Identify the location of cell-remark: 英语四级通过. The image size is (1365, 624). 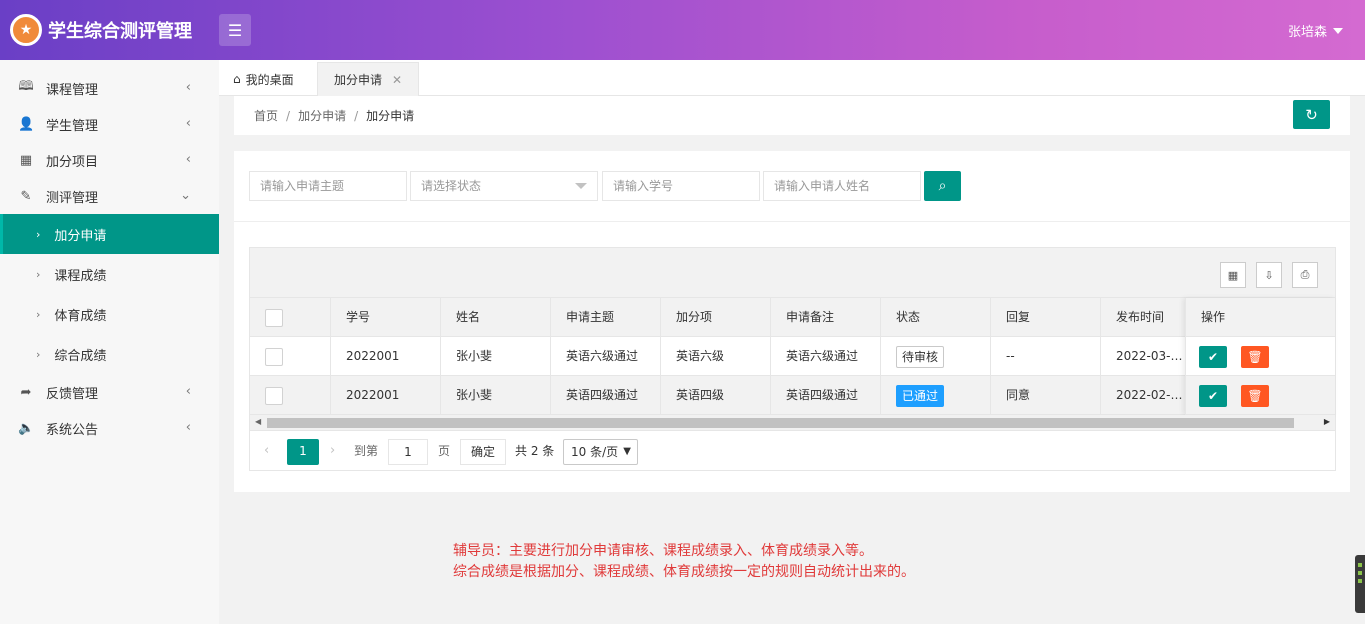
(825, 395).